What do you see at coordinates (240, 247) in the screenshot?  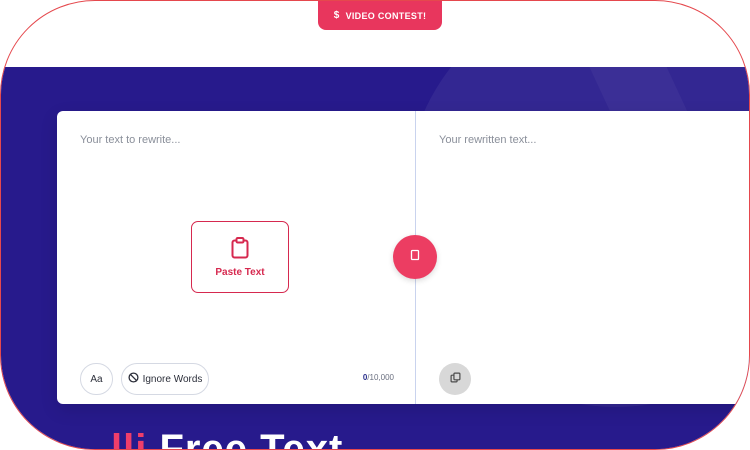 I see `clipboard-icon` at bounding box center [240, 247].